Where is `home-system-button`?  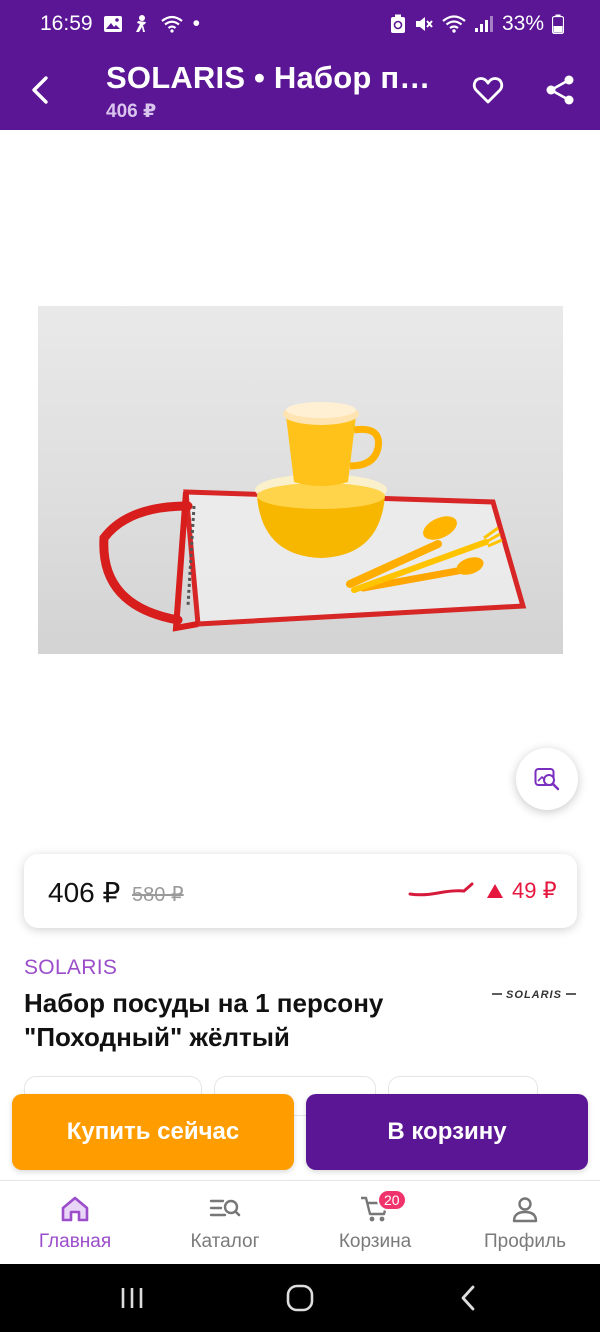
home-system-button is located at coordinates (300, 1298).